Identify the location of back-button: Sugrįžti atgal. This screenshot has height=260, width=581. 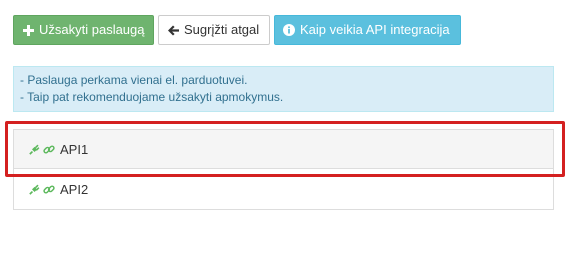
(214, 30).